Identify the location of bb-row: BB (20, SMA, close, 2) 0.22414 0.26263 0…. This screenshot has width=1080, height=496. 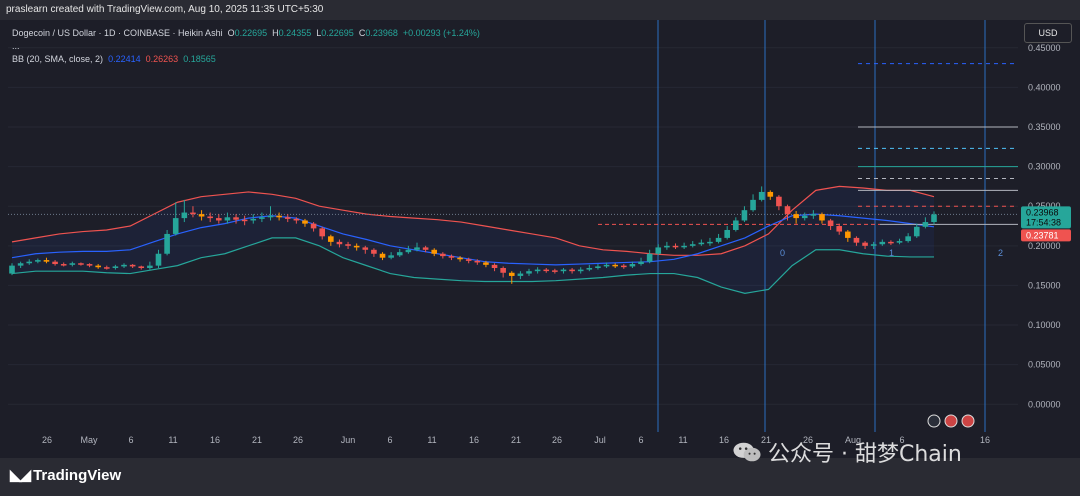
(246, 59).